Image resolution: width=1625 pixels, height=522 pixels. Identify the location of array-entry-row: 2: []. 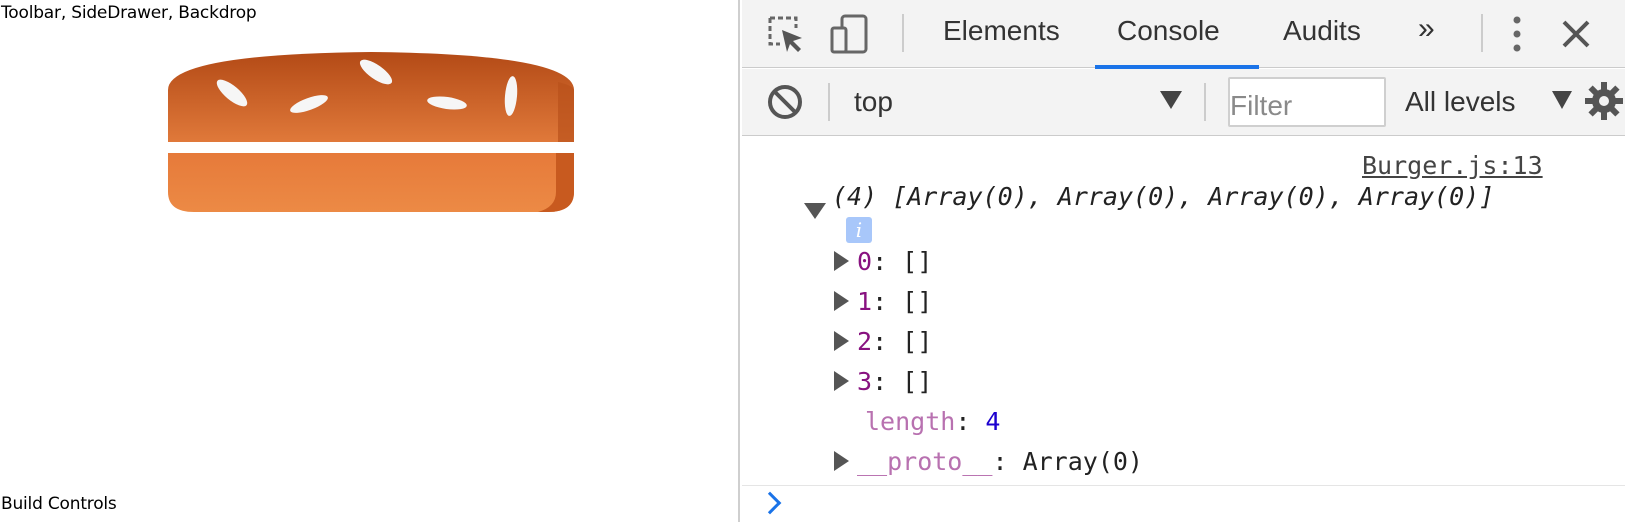
(883, 343).